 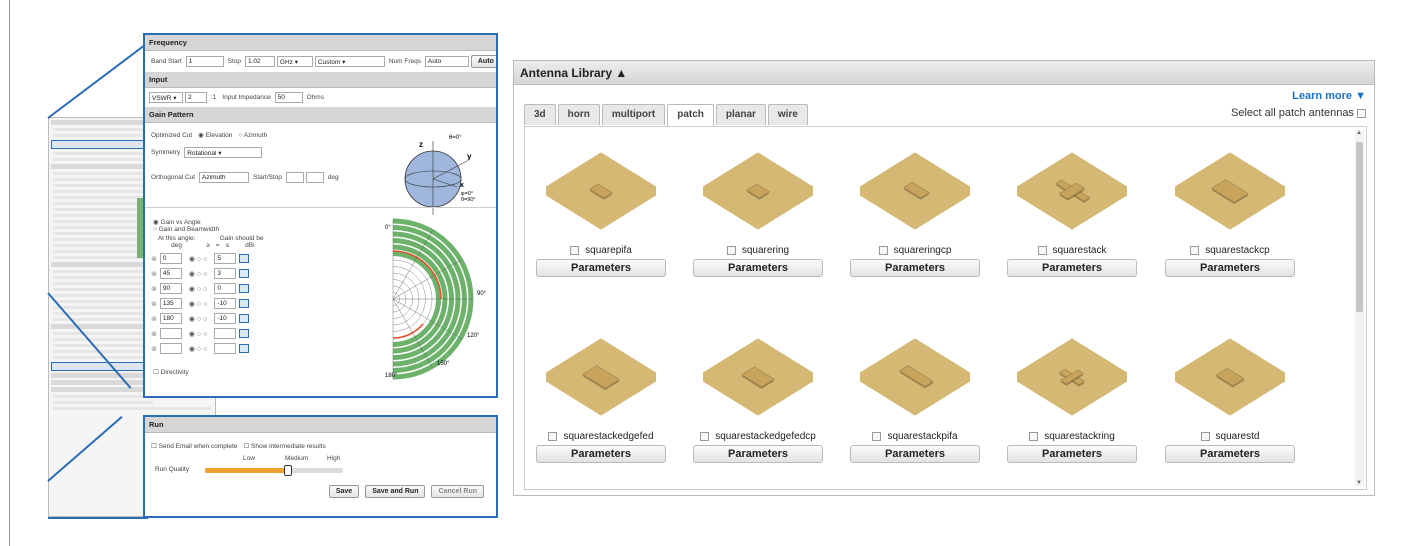 What do you see at coordinates (601, 250) in the screenshot?
I see `antenna-name: squarepifa` at bounding box center [601, 250].